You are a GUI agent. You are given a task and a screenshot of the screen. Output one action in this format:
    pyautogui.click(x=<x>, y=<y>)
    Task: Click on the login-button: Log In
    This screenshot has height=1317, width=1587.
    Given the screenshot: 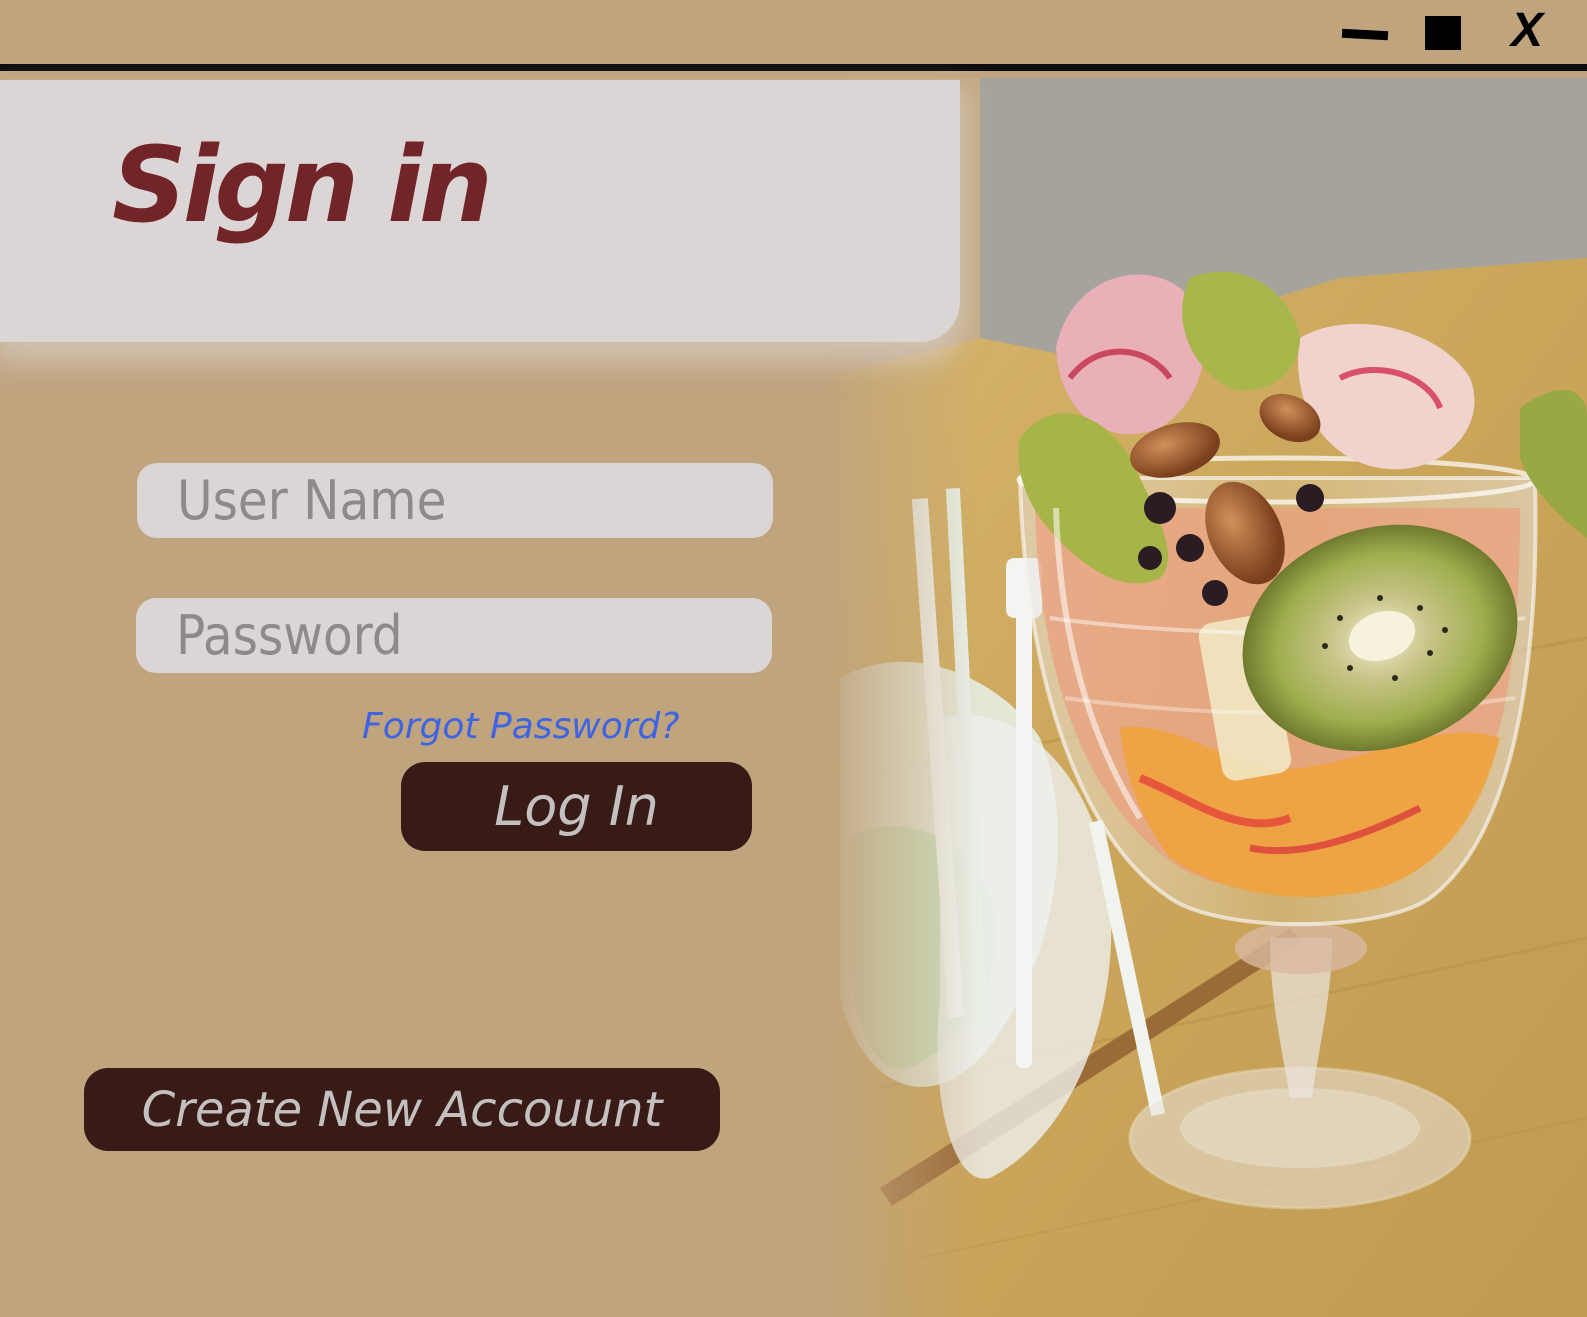 What is the action you would take?
    pyautogui.click(x=576, y=806)
    